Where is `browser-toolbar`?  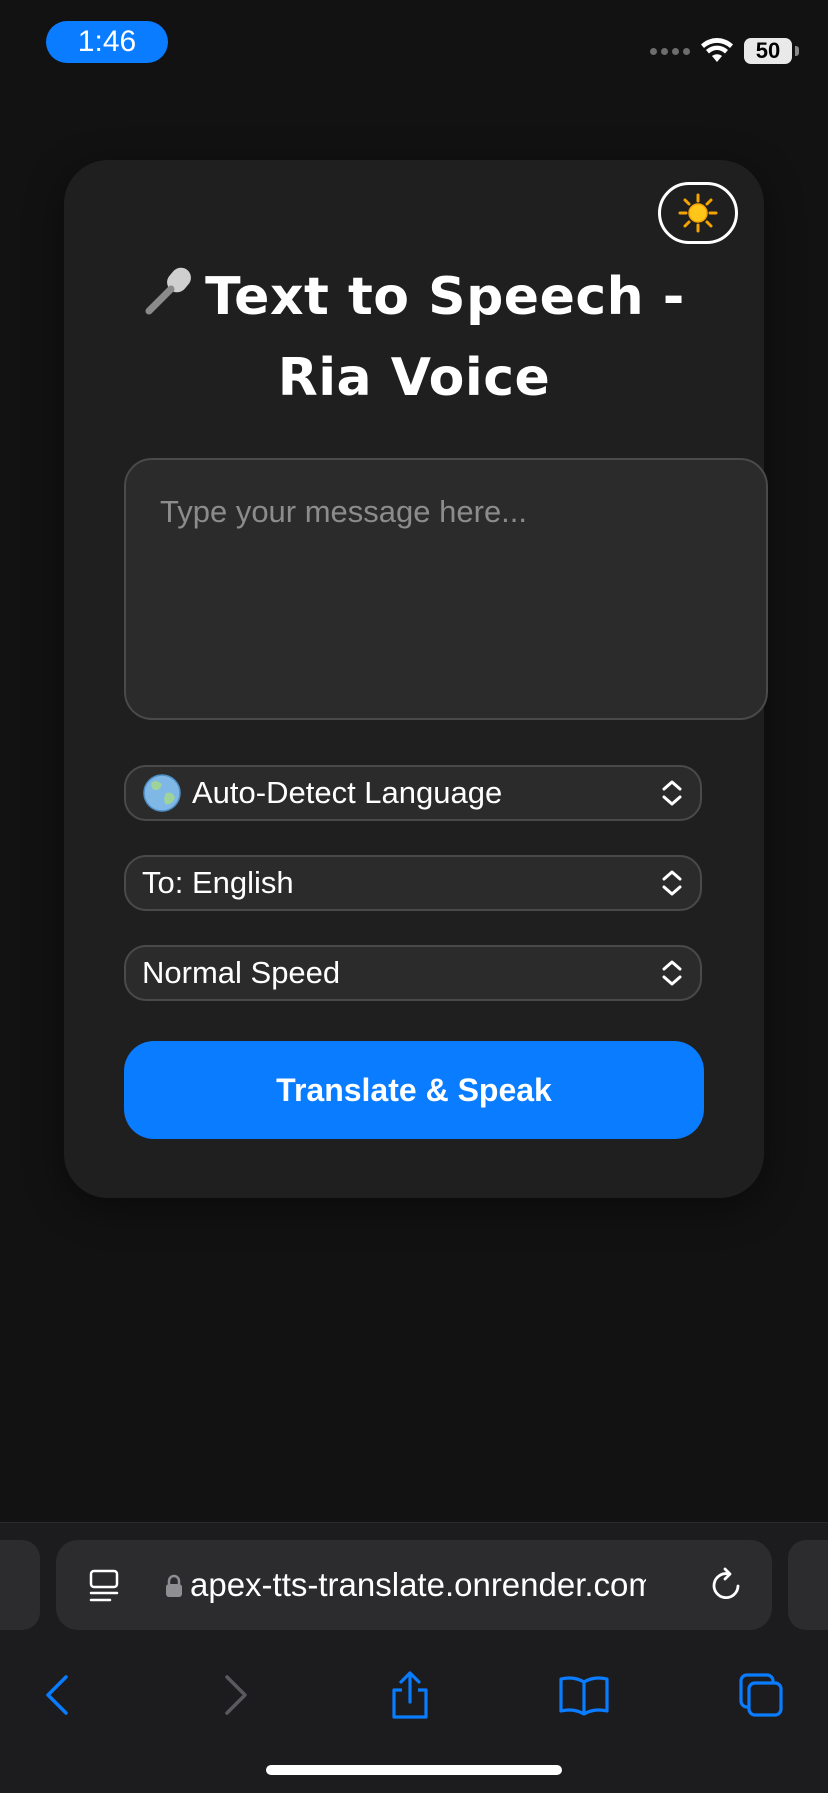 browser-toolbar is located at coordinates (414, 1695).